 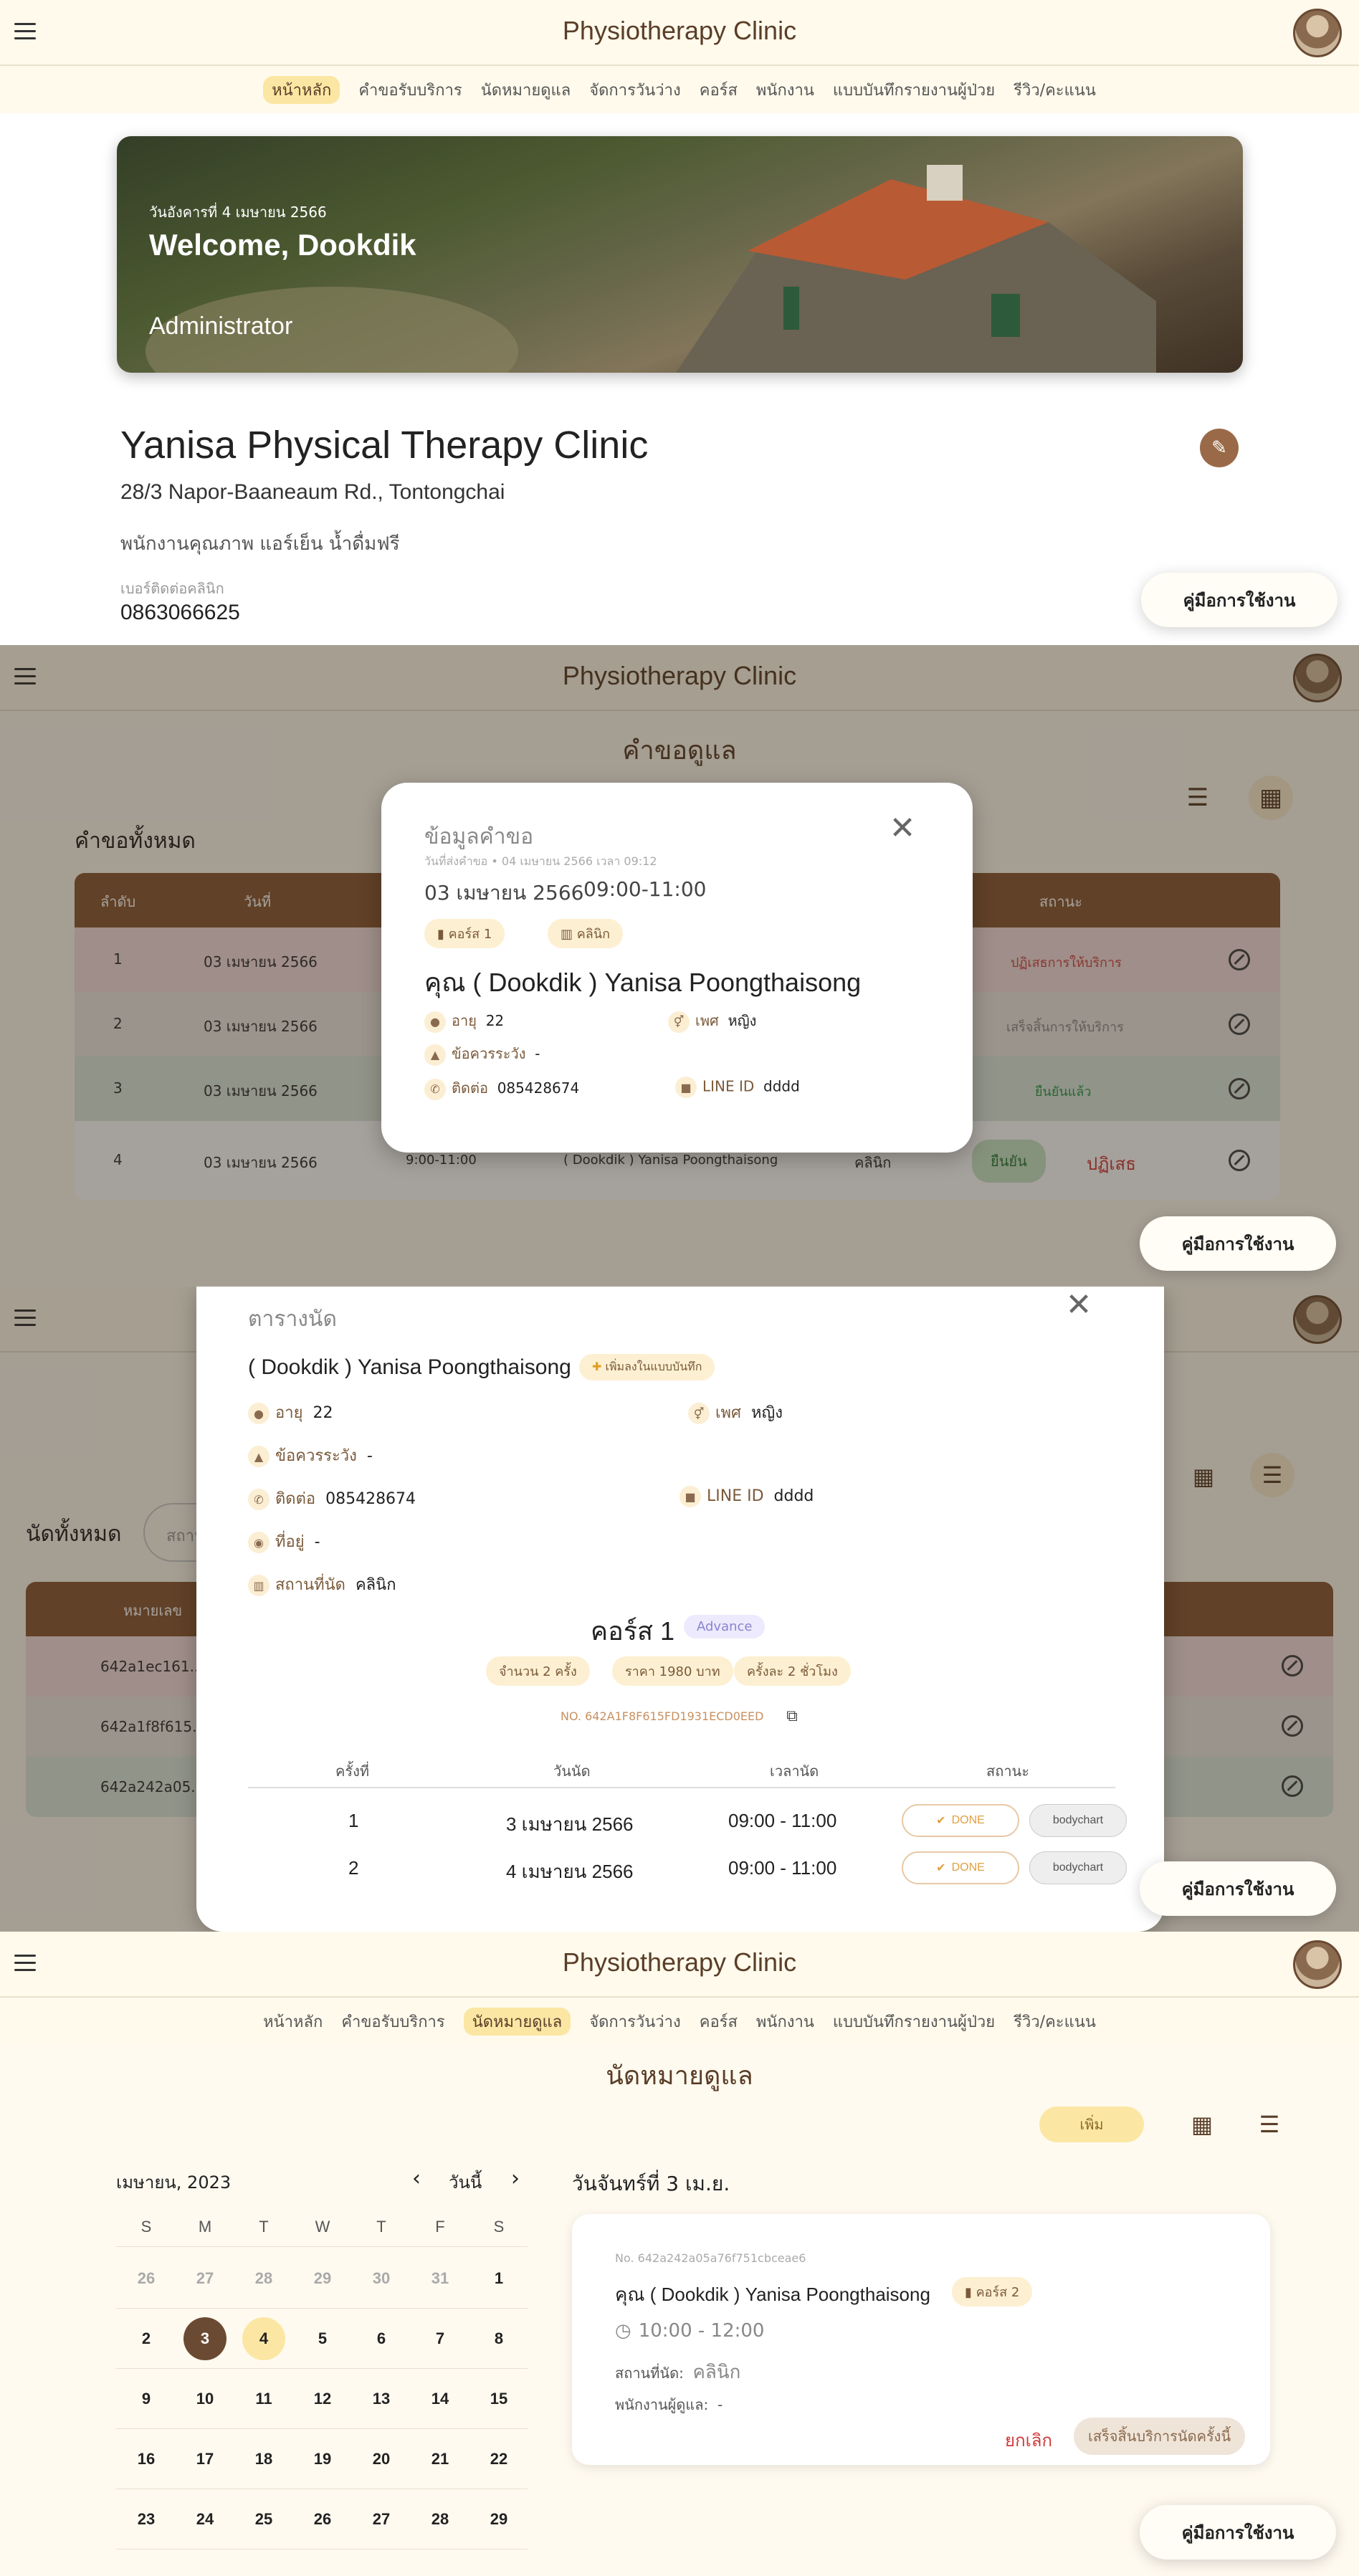 I want to click on calendar-day: 20, so click(x=381, y=2459).